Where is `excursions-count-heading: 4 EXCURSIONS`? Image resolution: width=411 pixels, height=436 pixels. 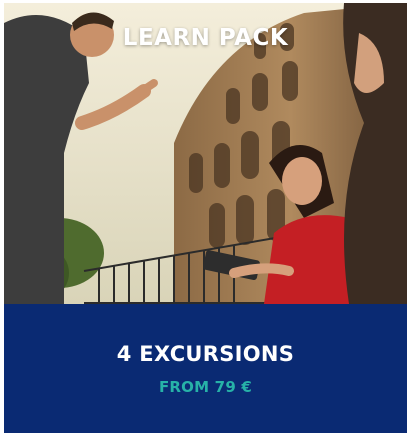
excursions-count-heading: 4 EXCURSIONS is located at coordinates (205, 354).